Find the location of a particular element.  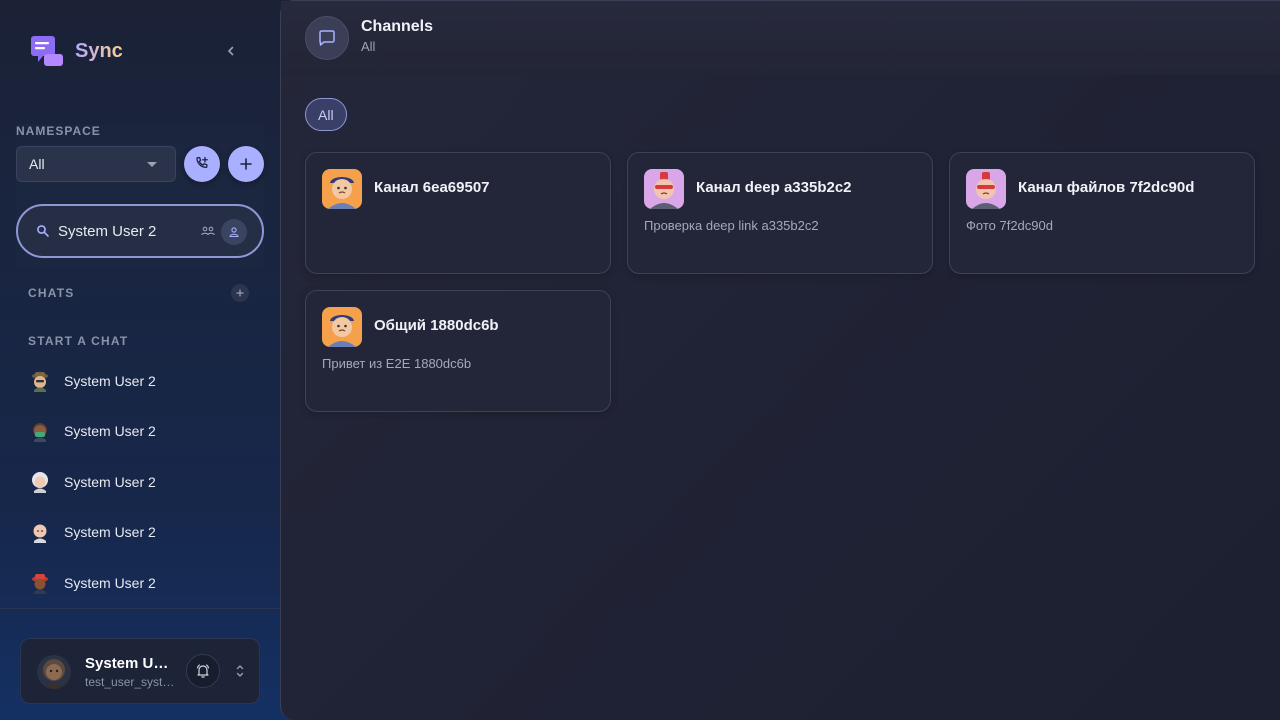

chats-section-label: CHATS is located at coordinates (51, 293).